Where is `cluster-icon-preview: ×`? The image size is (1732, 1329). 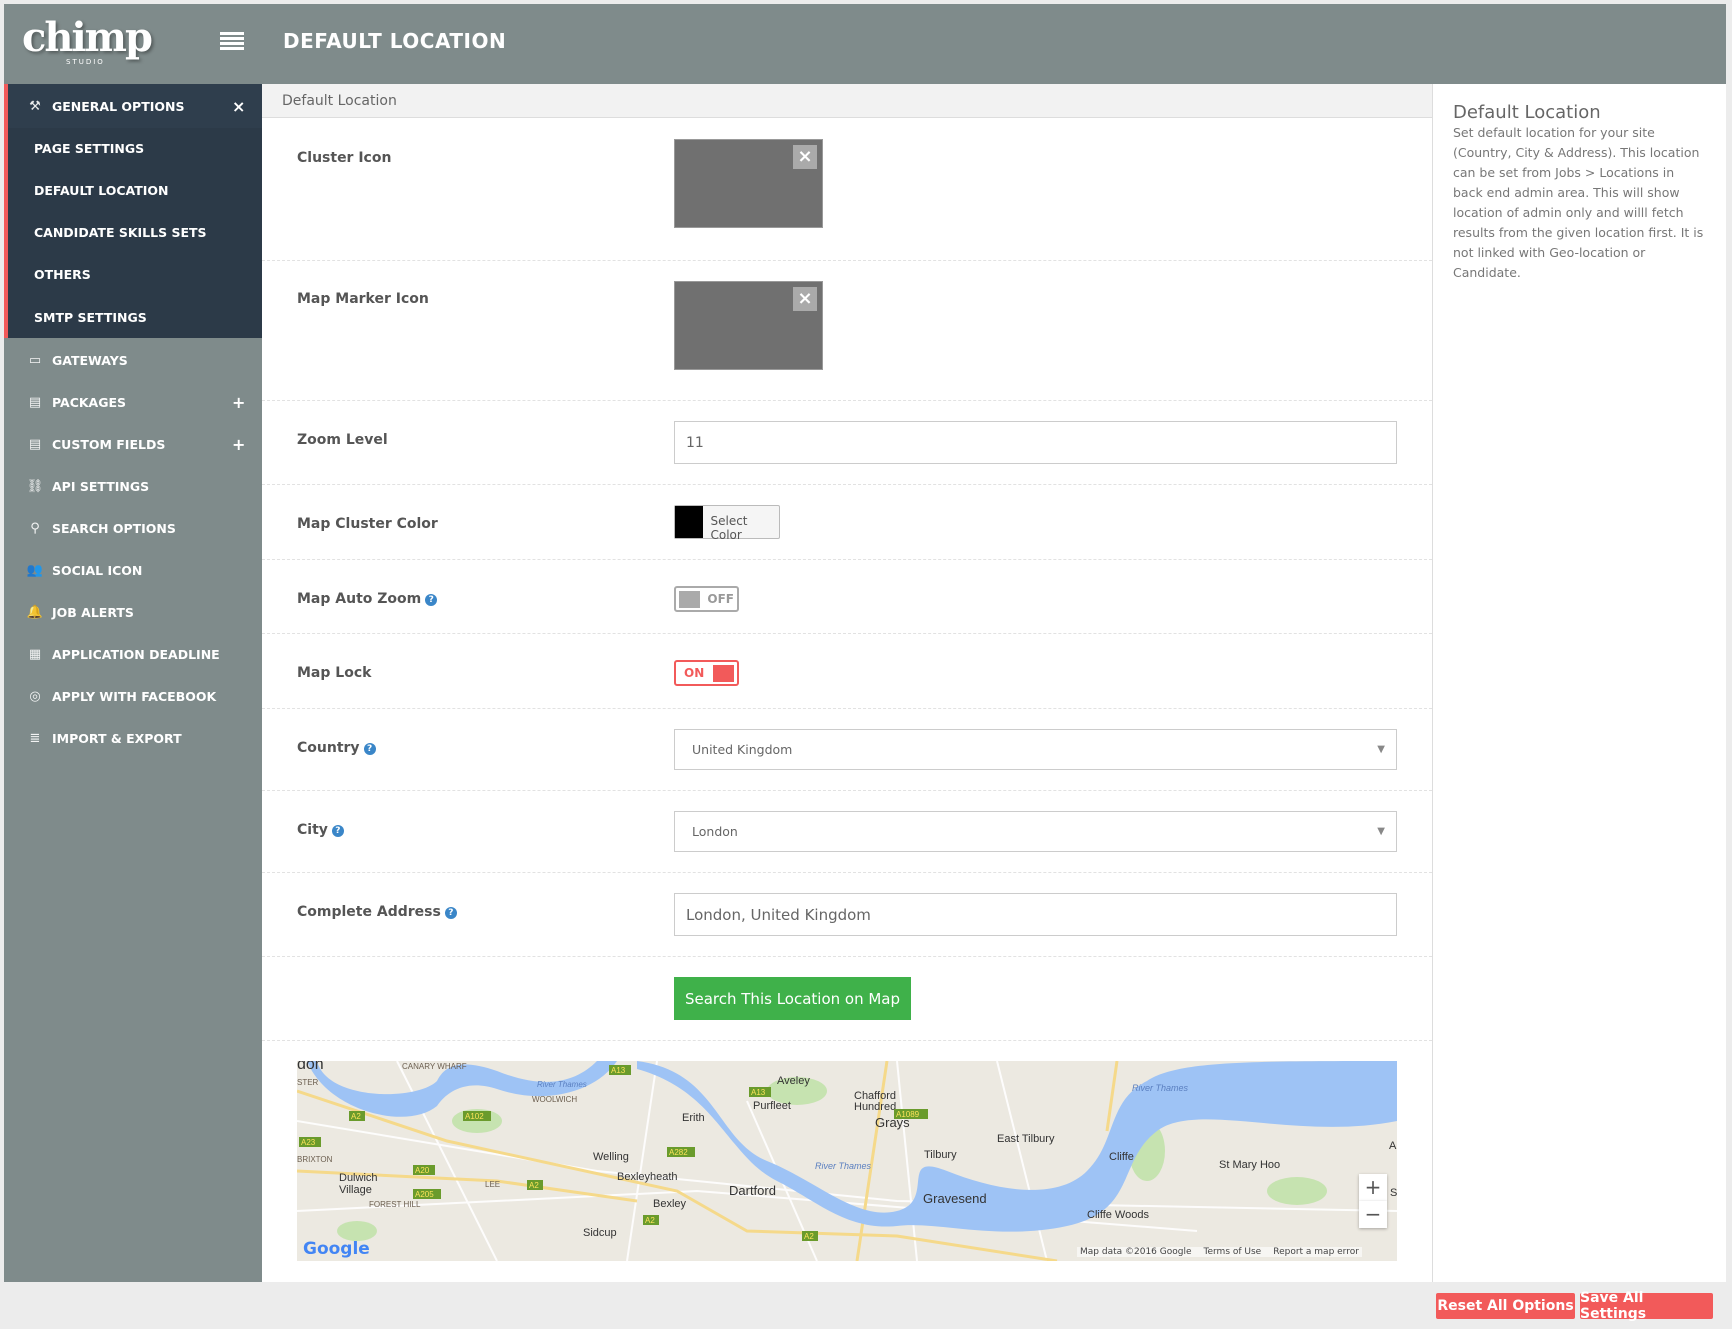
cluster-icon-preview: × is located at coordinates (748, 183).